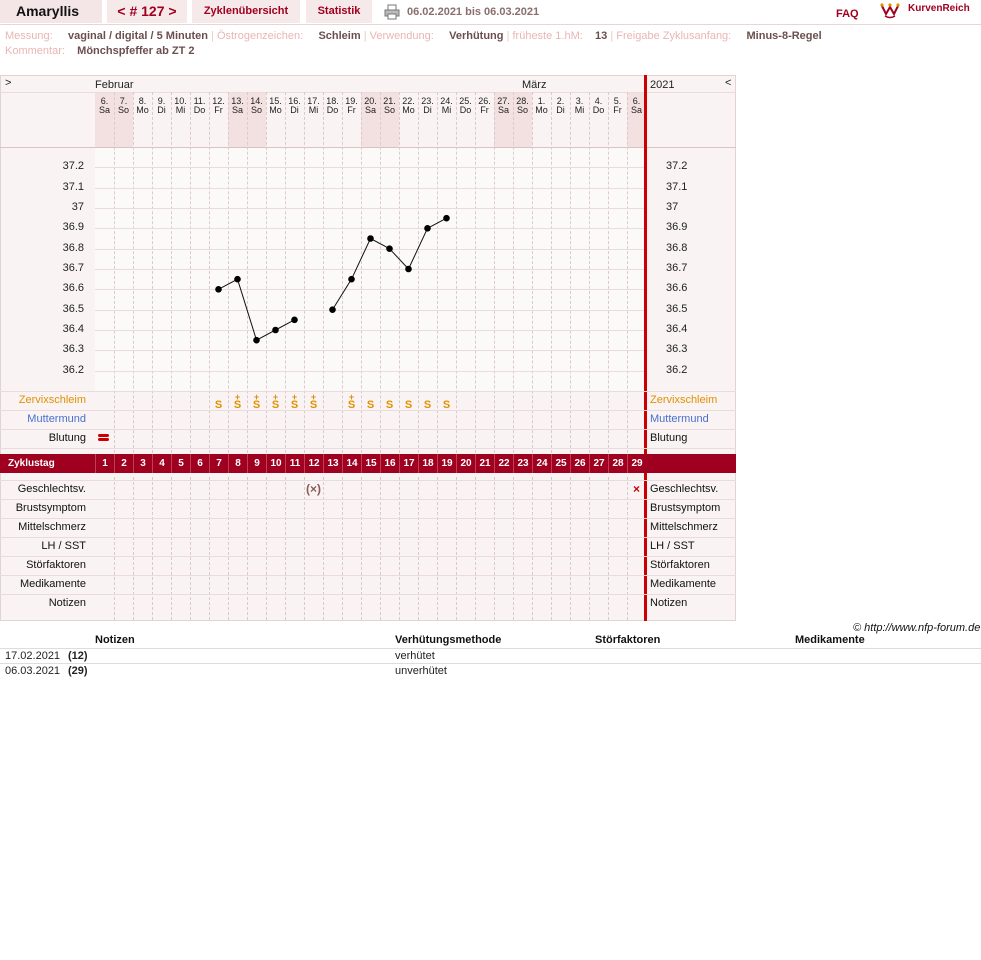 The width and height of the screenshot is (981, 960). I want to click on print-icon, so click(392, 12).